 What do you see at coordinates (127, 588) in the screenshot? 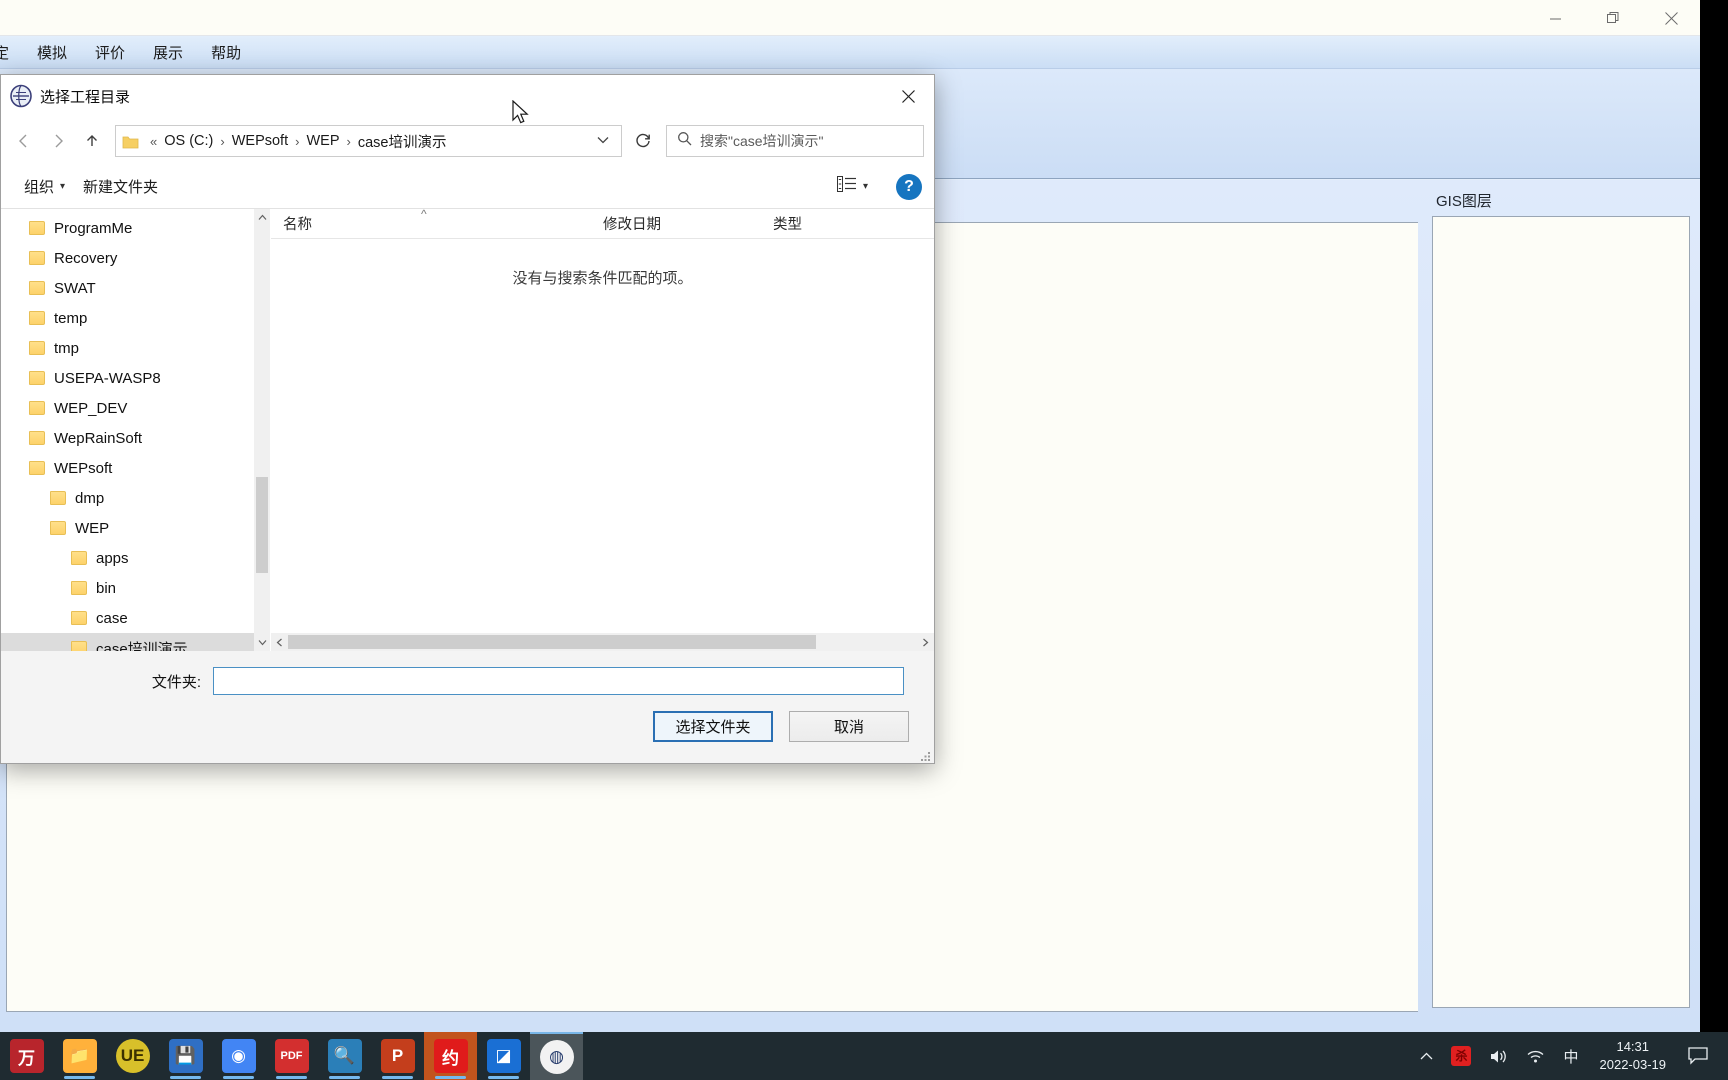
I see `tree-item-12: bin` at bounding box center [127, 588].